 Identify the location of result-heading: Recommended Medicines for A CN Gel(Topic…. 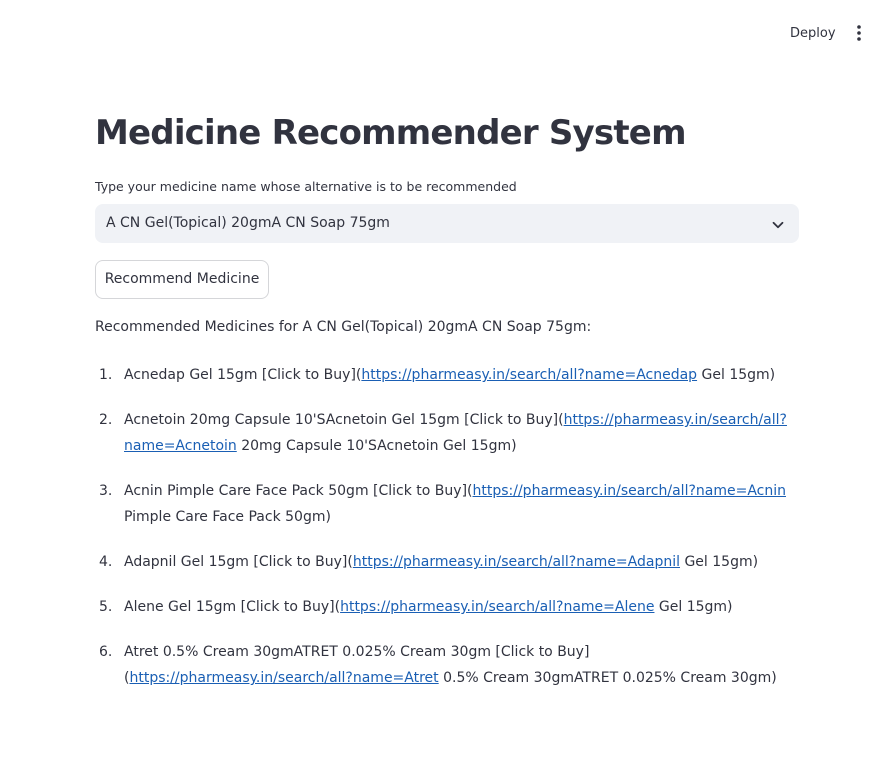
(343, 327).